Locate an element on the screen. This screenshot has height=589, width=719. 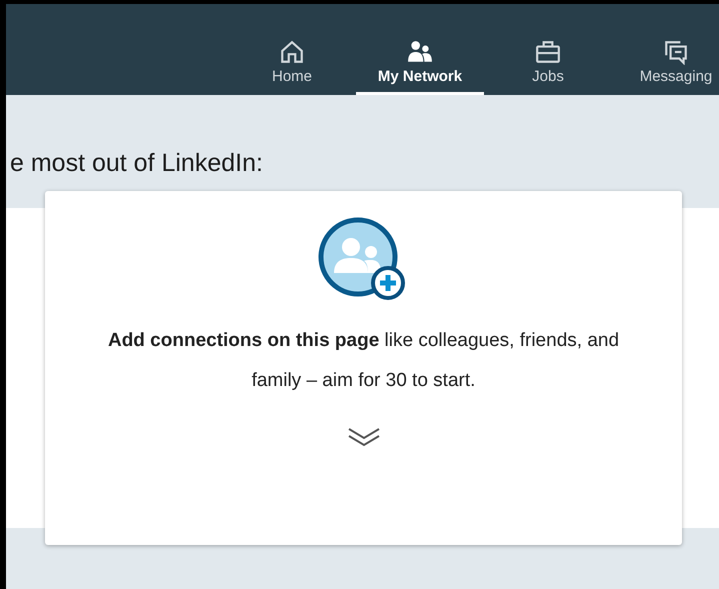
briefcase-icon is located at coordinates (548, 52).